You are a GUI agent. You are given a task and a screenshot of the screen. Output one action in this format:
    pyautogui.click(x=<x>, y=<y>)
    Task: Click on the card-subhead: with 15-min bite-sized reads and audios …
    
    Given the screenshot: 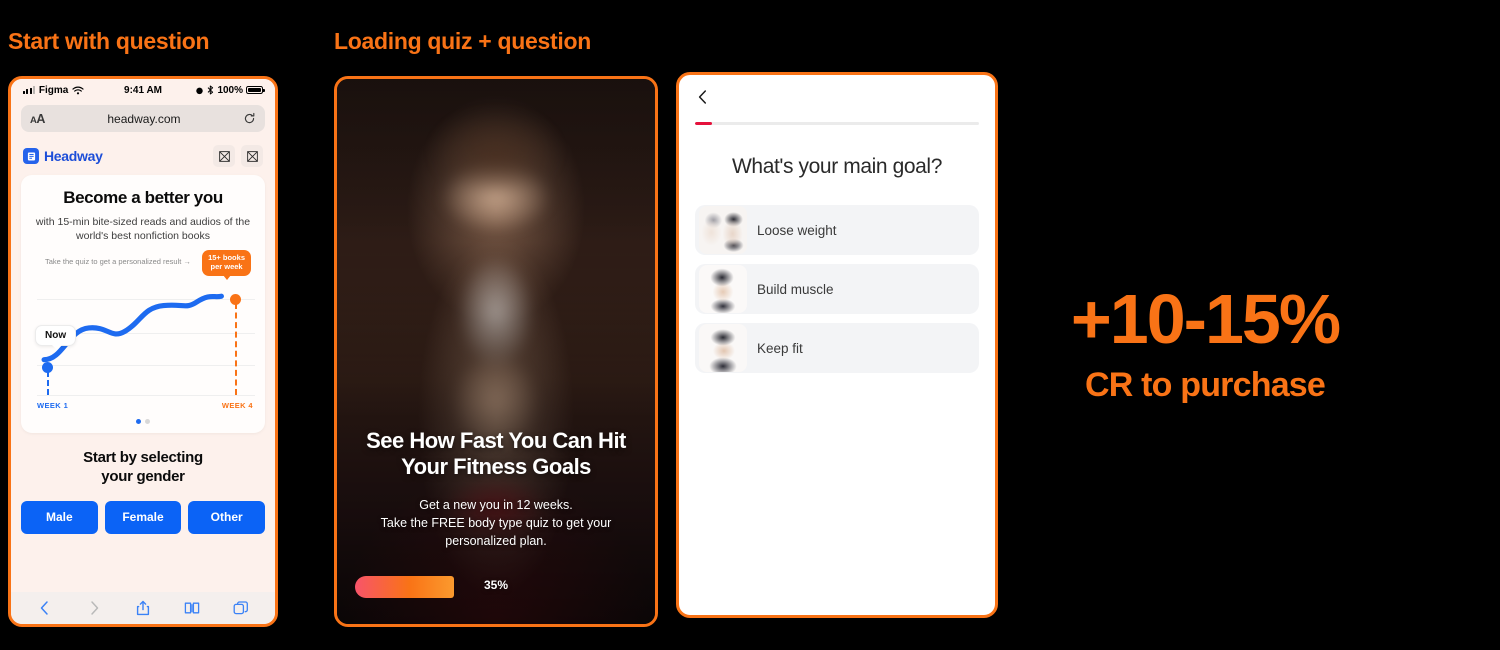 What is the action you would take?
    pyautogui.click(x=143, y=229)
    